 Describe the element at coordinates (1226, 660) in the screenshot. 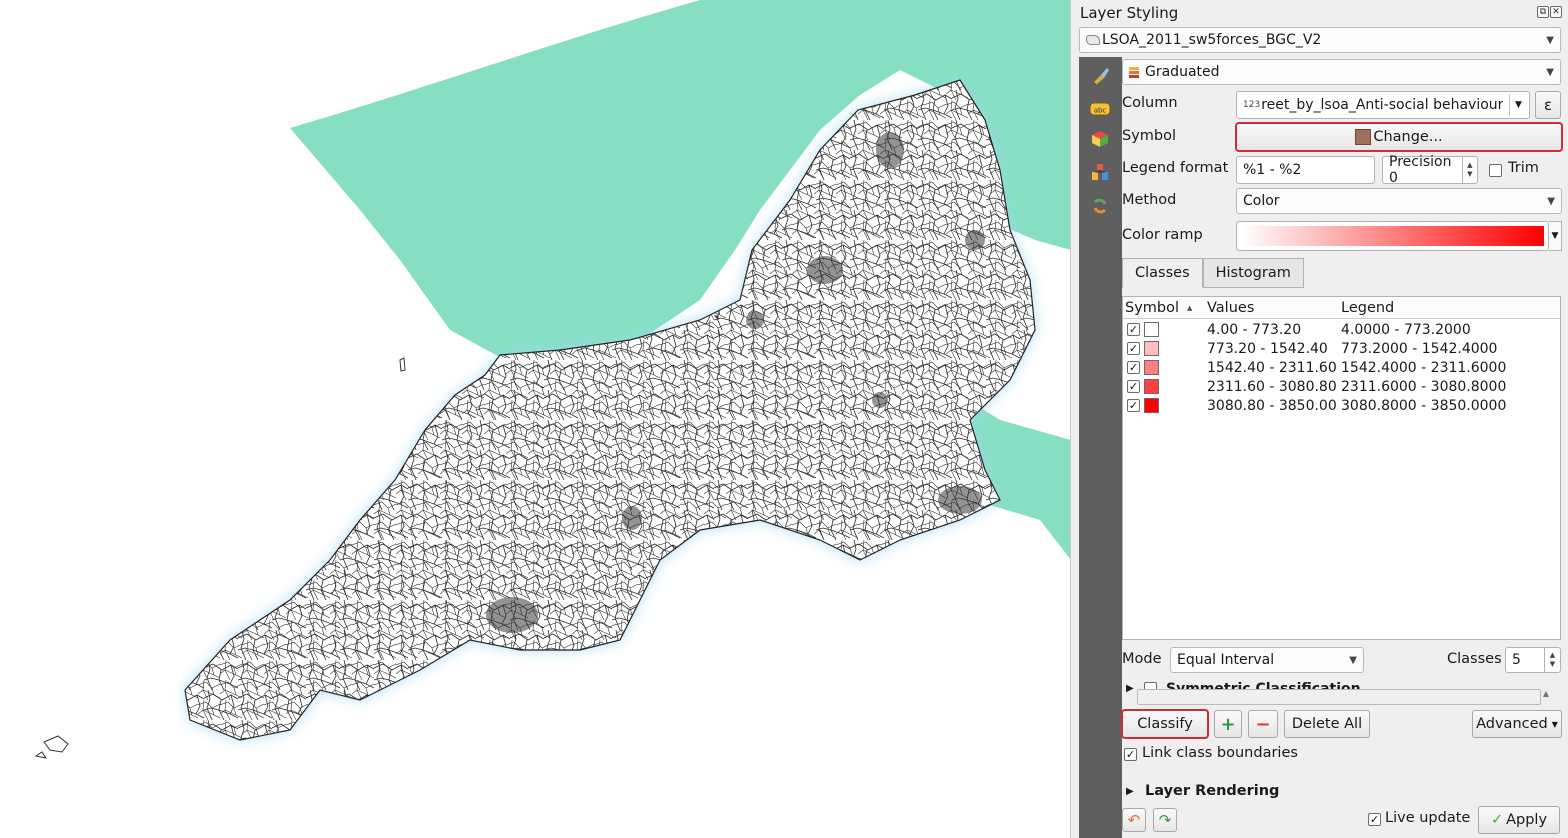

I see `mode-value: Equal Interval` at that location.